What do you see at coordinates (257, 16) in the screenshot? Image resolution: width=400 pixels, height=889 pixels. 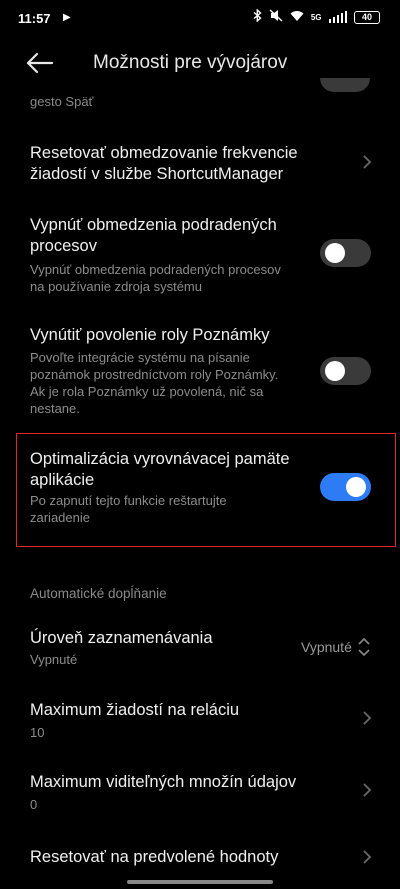 I see `bluetooth-icon` at bounding box center [257, 16].